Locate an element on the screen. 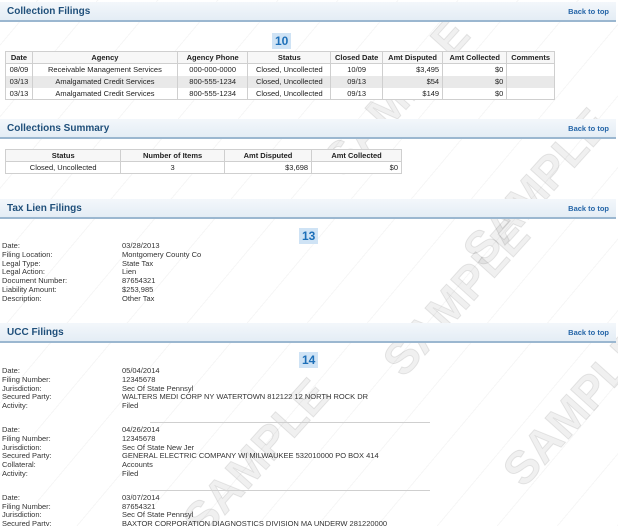  section-title: Collections Summary is located at coordinates (58, 128).